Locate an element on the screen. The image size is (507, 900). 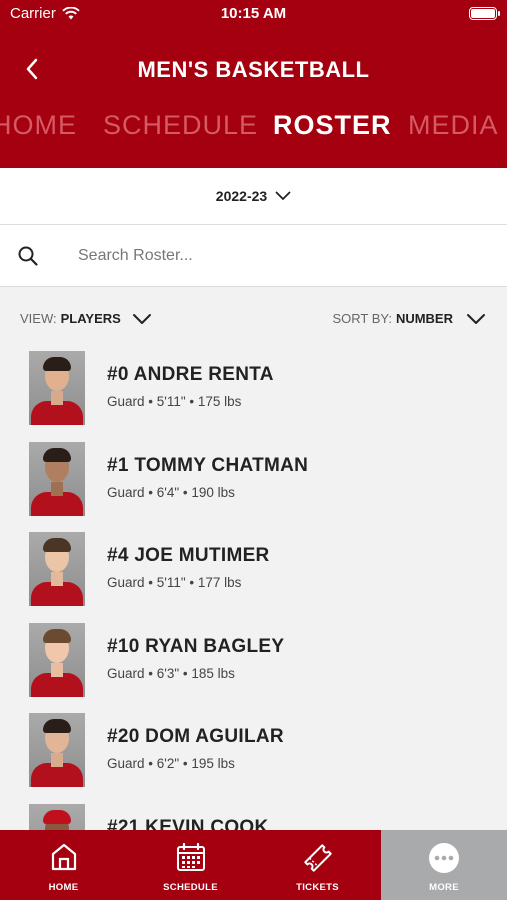
nav-schedule-label: SCHEDULE is located at coordinates (190, 887).